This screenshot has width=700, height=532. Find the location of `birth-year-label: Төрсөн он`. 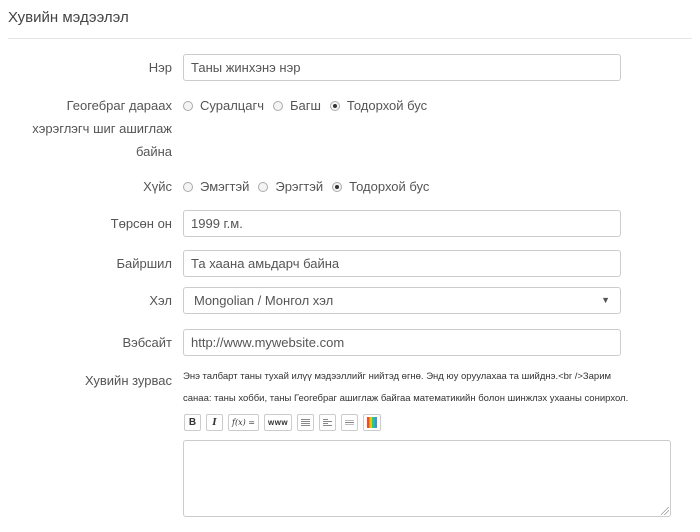

birth-year-label: Төрсөн он is located at coordinates (141, 223).